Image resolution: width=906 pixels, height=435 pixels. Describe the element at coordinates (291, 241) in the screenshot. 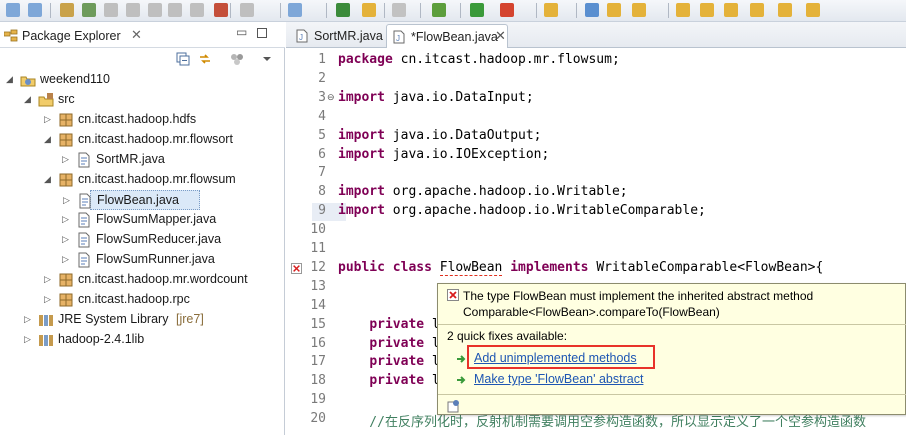

I see `overview-ruler` at that location.